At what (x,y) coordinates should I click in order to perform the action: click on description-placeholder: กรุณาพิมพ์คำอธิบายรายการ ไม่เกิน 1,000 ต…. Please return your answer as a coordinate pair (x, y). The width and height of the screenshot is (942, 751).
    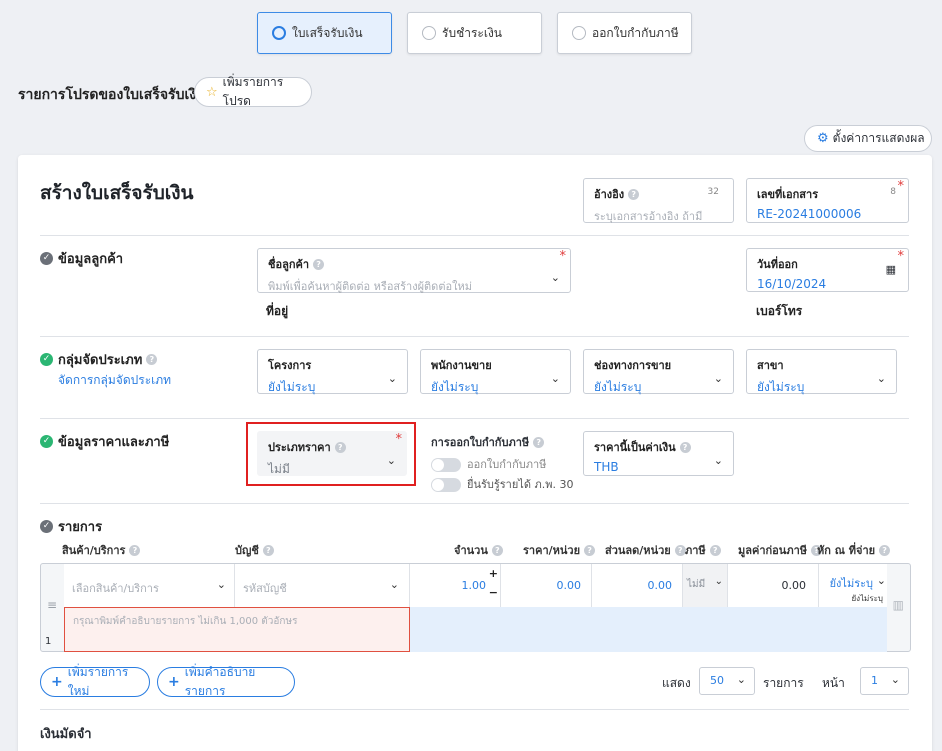
    Looking at the image, I should click on (185, 621).